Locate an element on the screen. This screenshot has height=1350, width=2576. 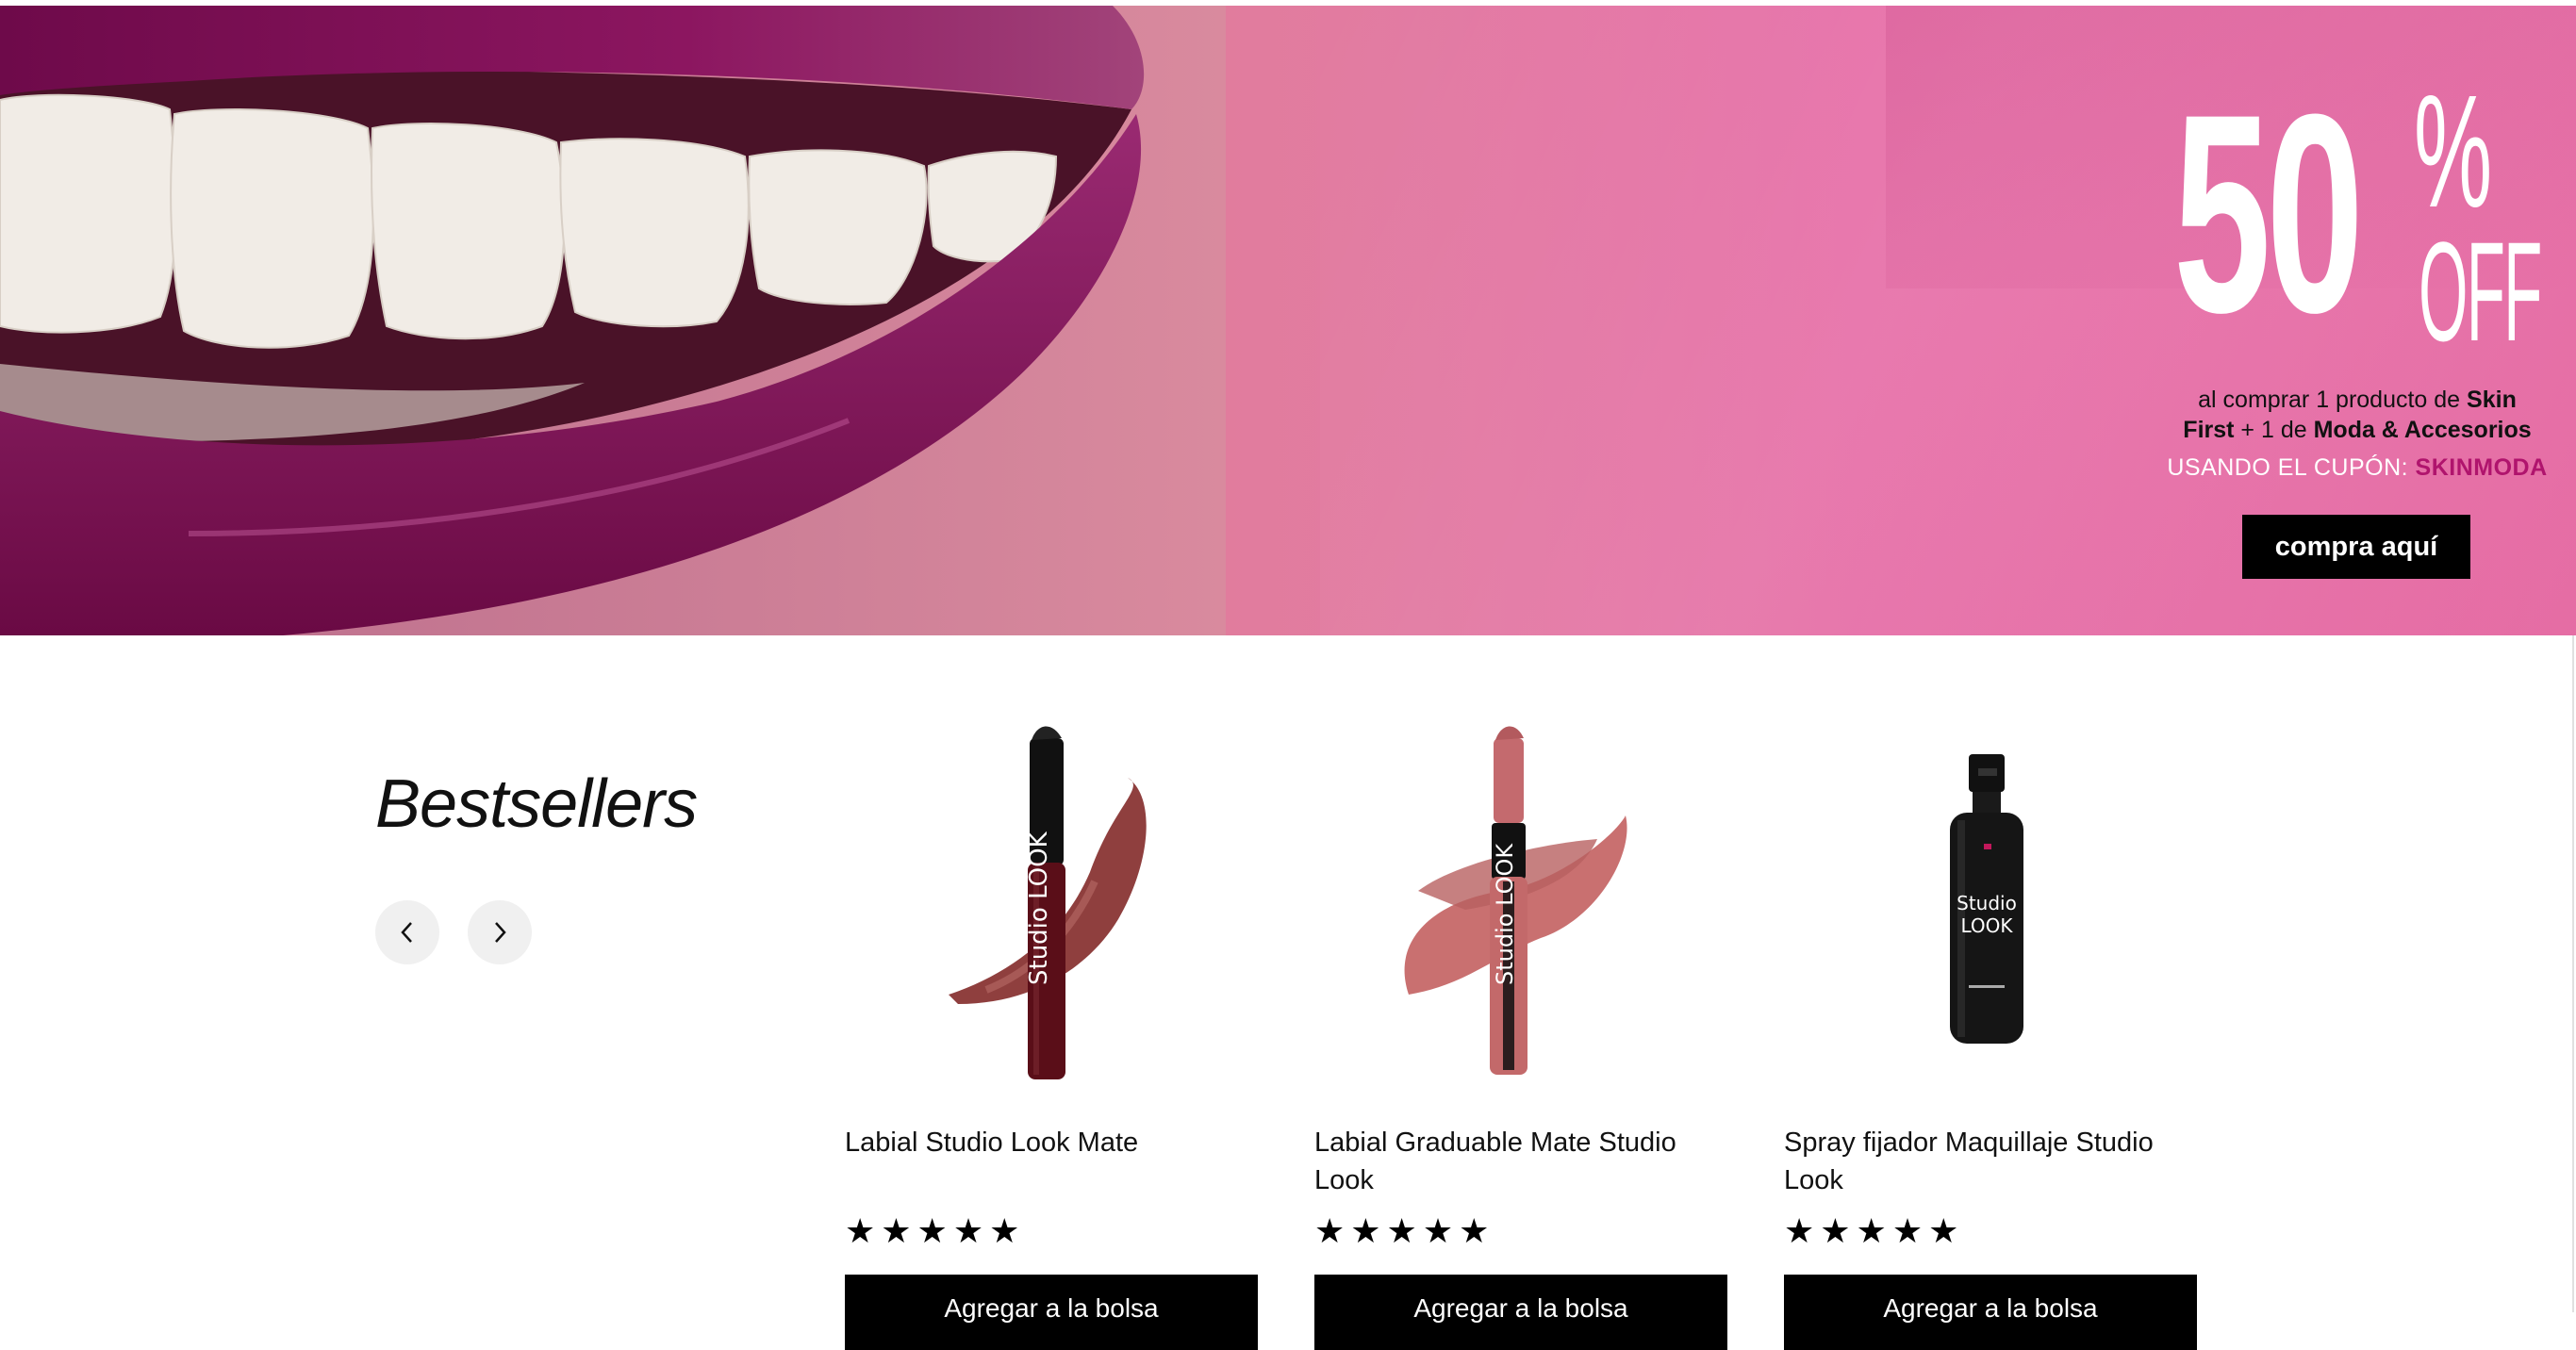
off-text: OFF is located at coordinates (2480, 291).